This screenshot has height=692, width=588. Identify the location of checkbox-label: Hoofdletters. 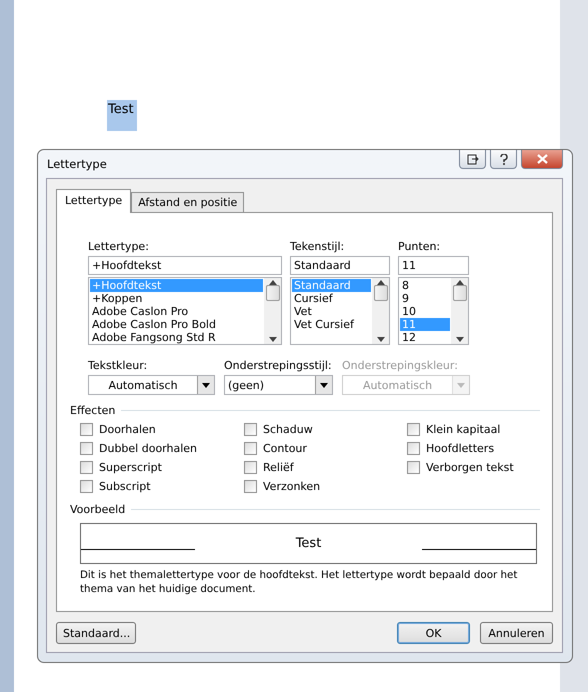
(460, 448).